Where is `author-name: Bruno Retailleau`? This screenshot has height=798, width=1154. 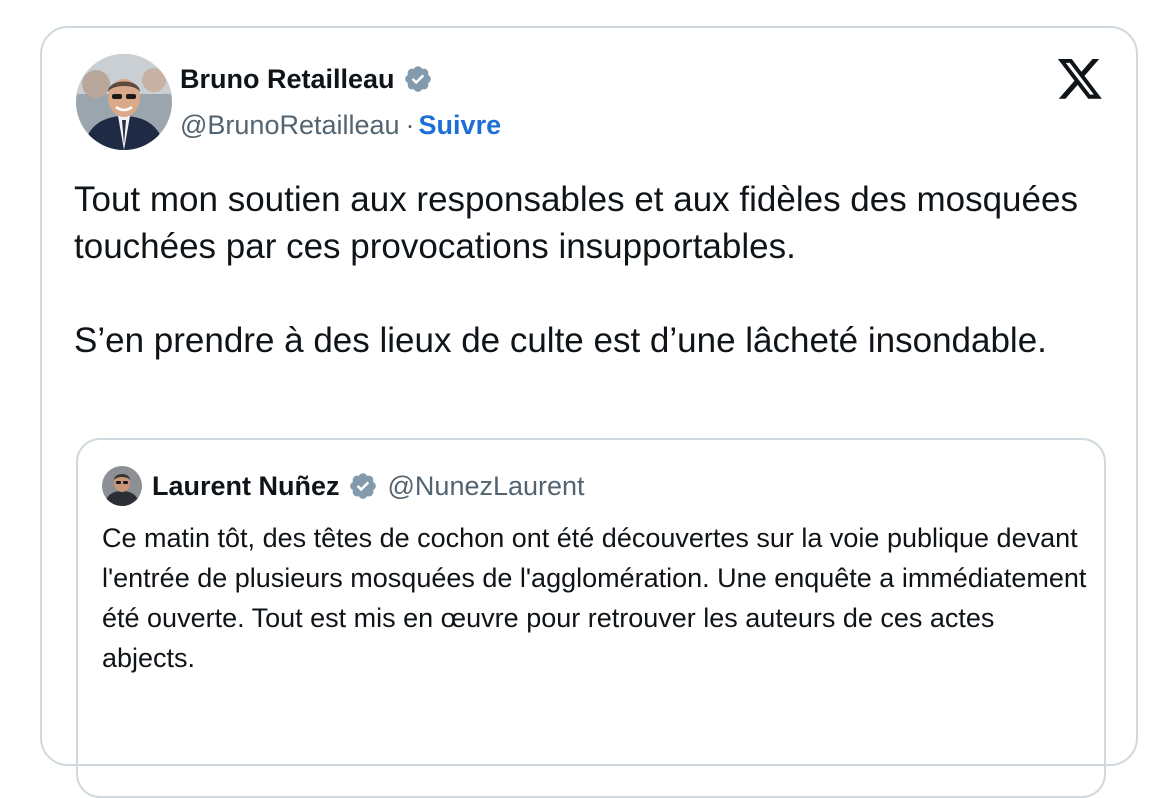
author-name: Bruno Retailleau is located at coordinates (306, 79).